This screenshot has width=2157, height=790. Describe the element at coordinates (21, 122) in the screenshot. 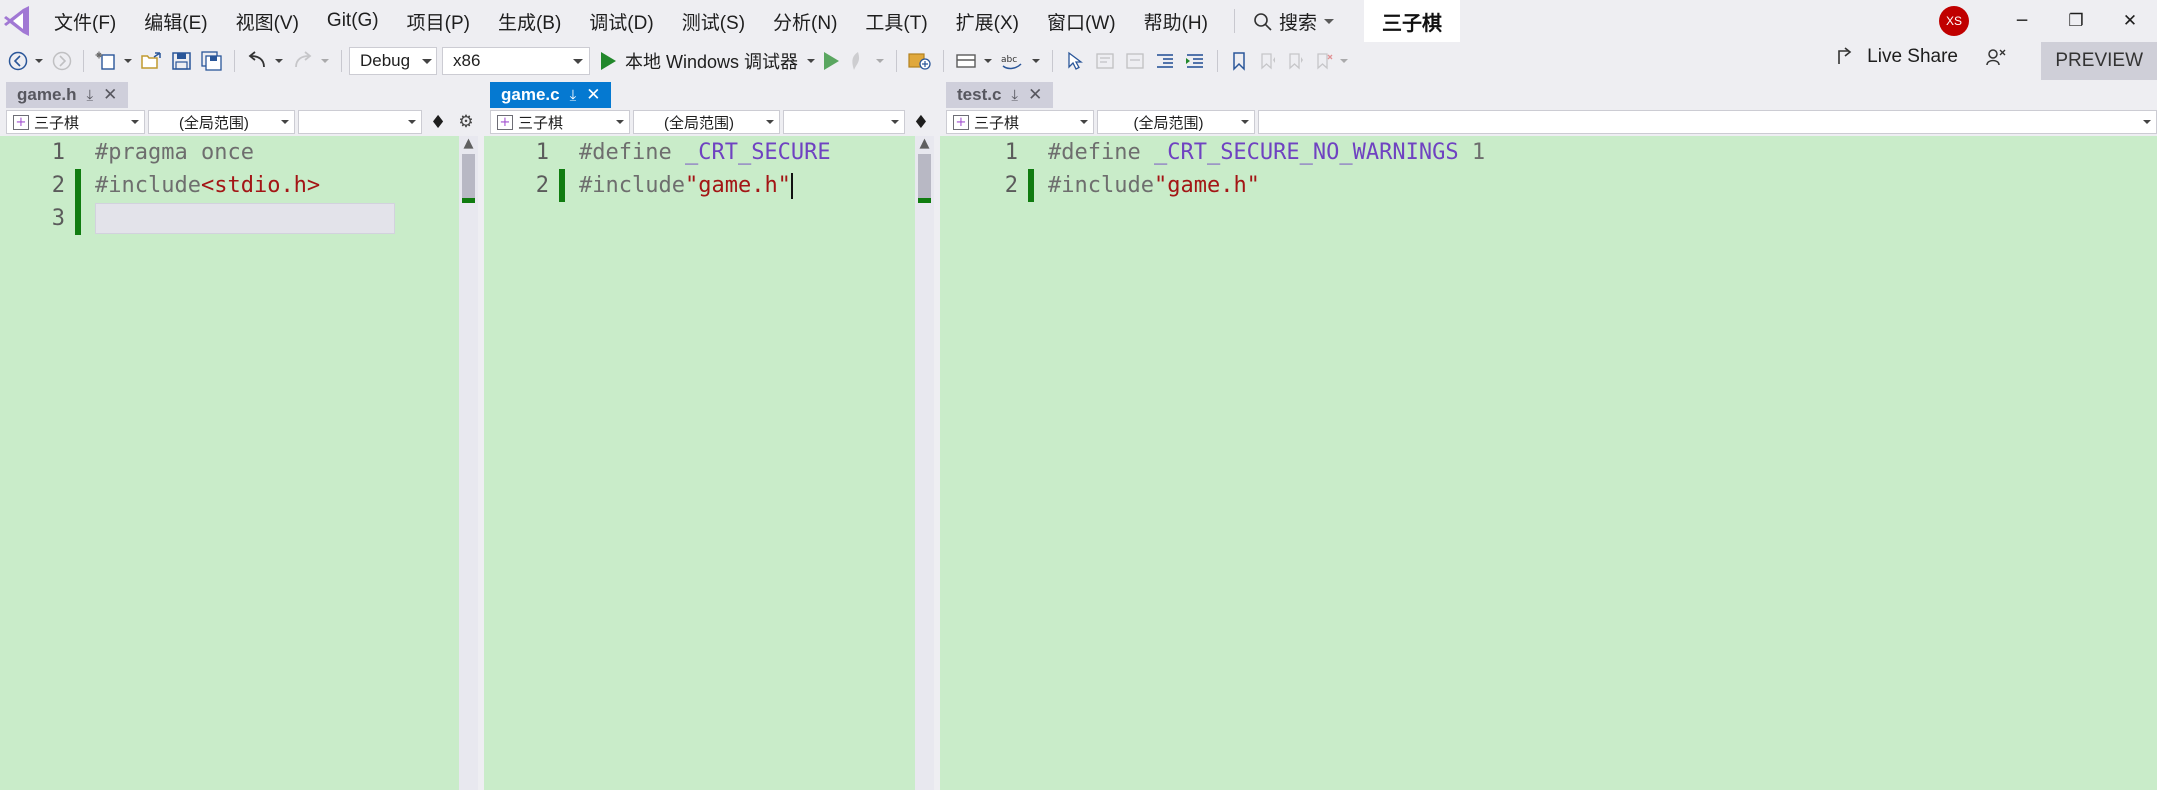

I see `project-icon` at that location.